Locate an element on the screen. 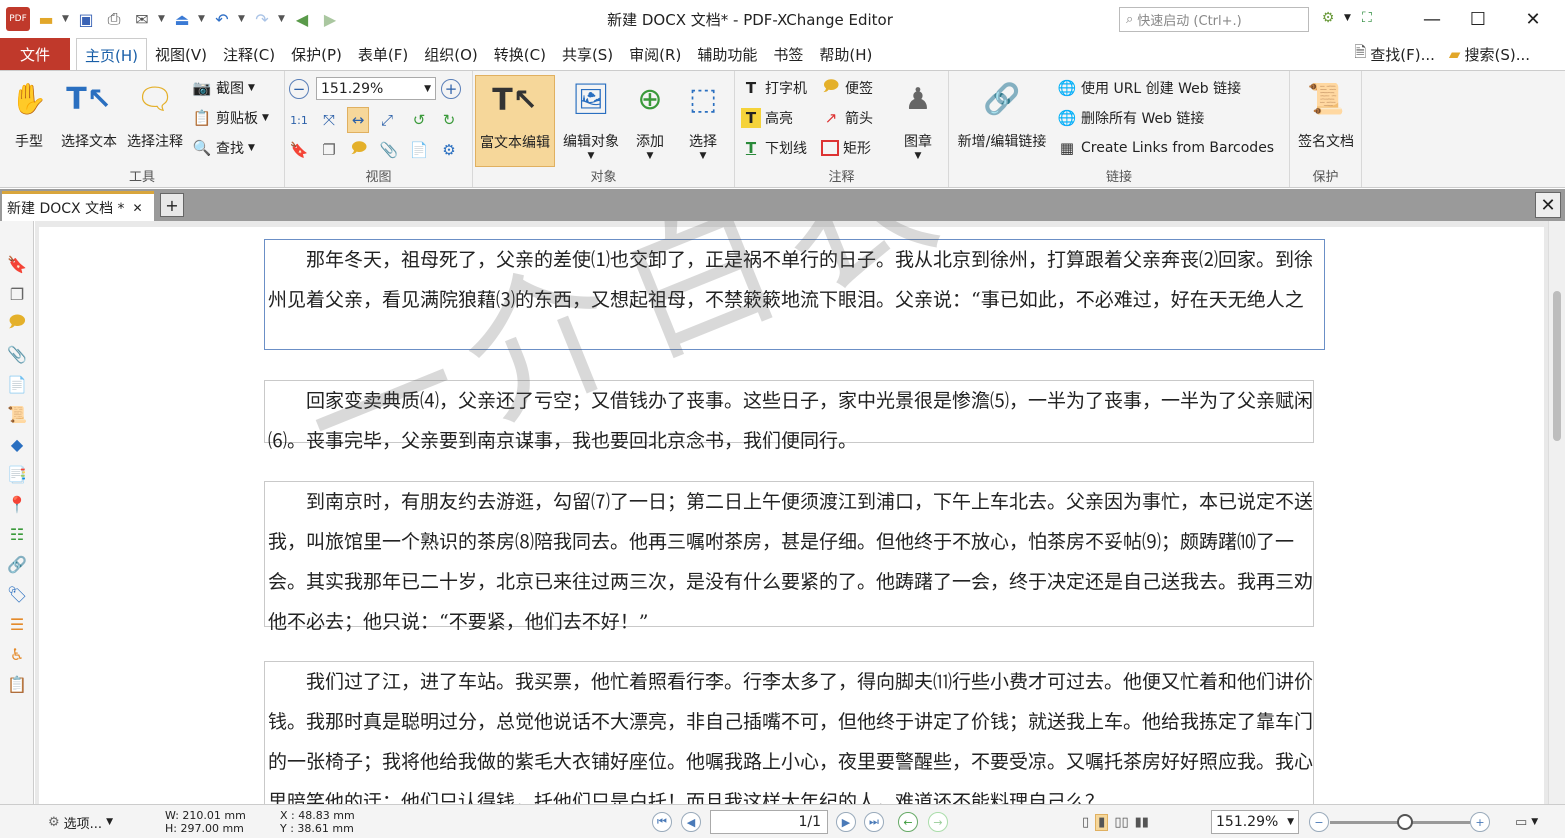  rectangle-button: 矩形 is located at coordinates (846, 148).